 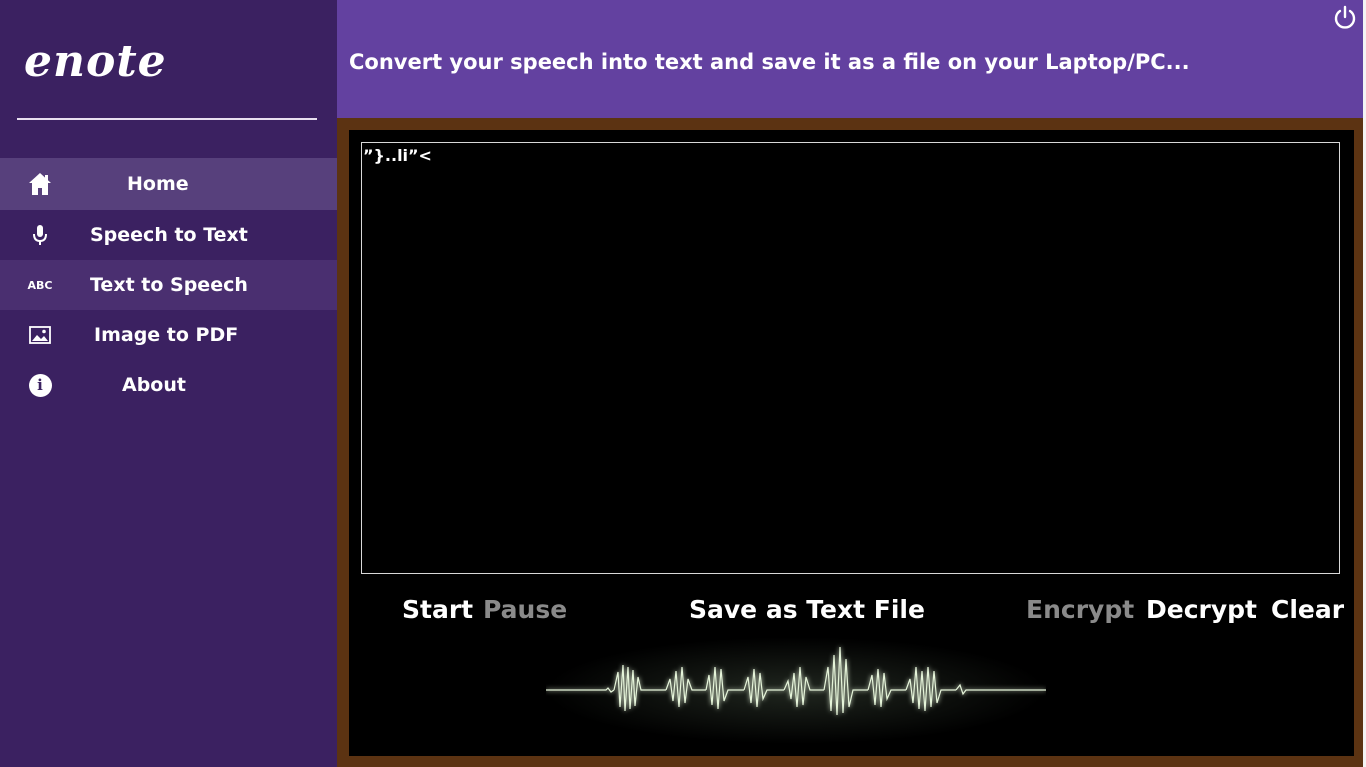 What do you see at coordinates (796, 690) in the screenshot?
I see `waveform-image` at bounding box center [796, 690].